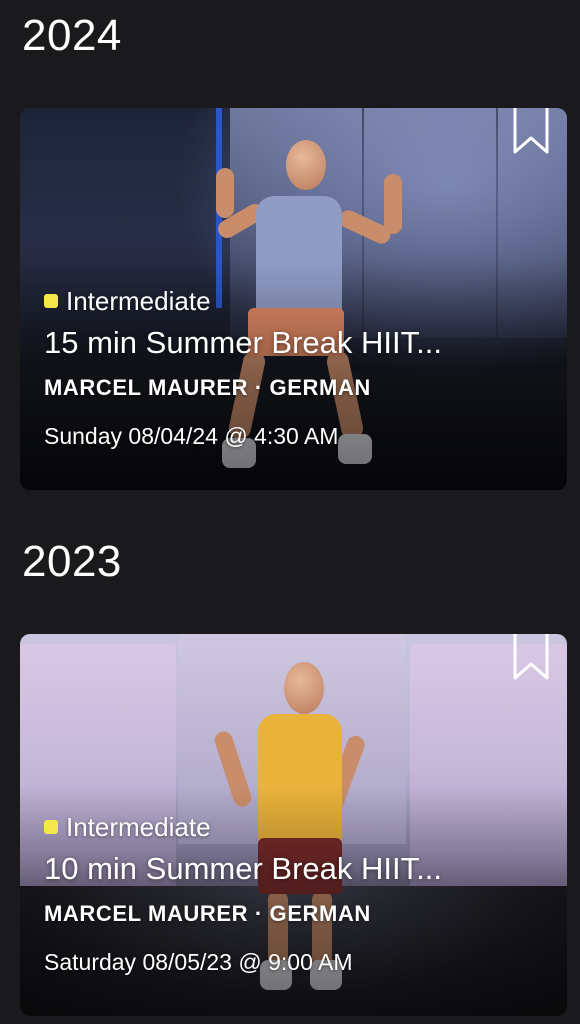  I want to click on year-heading-2024: 2024, so click(72, 35).